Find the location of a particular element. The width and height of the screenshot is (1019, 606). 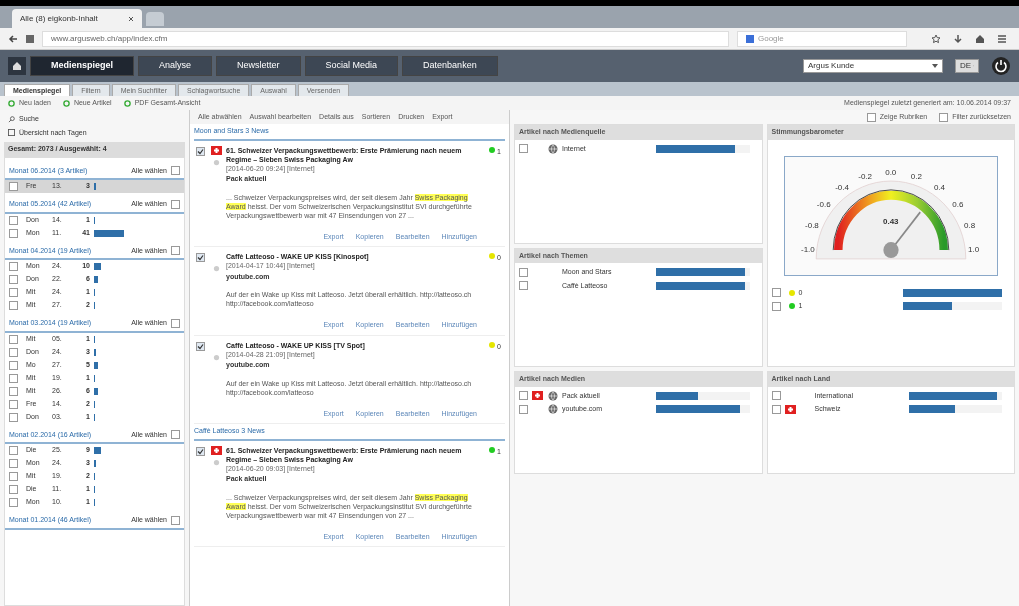

browser-tab: Alle (8) eigkonb-Inhalt is located at coordinates (77, 18).